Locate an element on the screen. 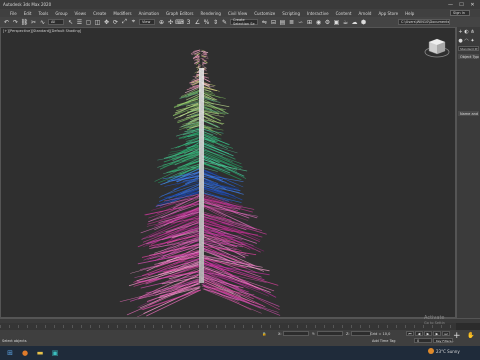 The width and height of the screenshot is (480, 360). selection-lock-icon: 🔒 is located at coordinates (264, 334).